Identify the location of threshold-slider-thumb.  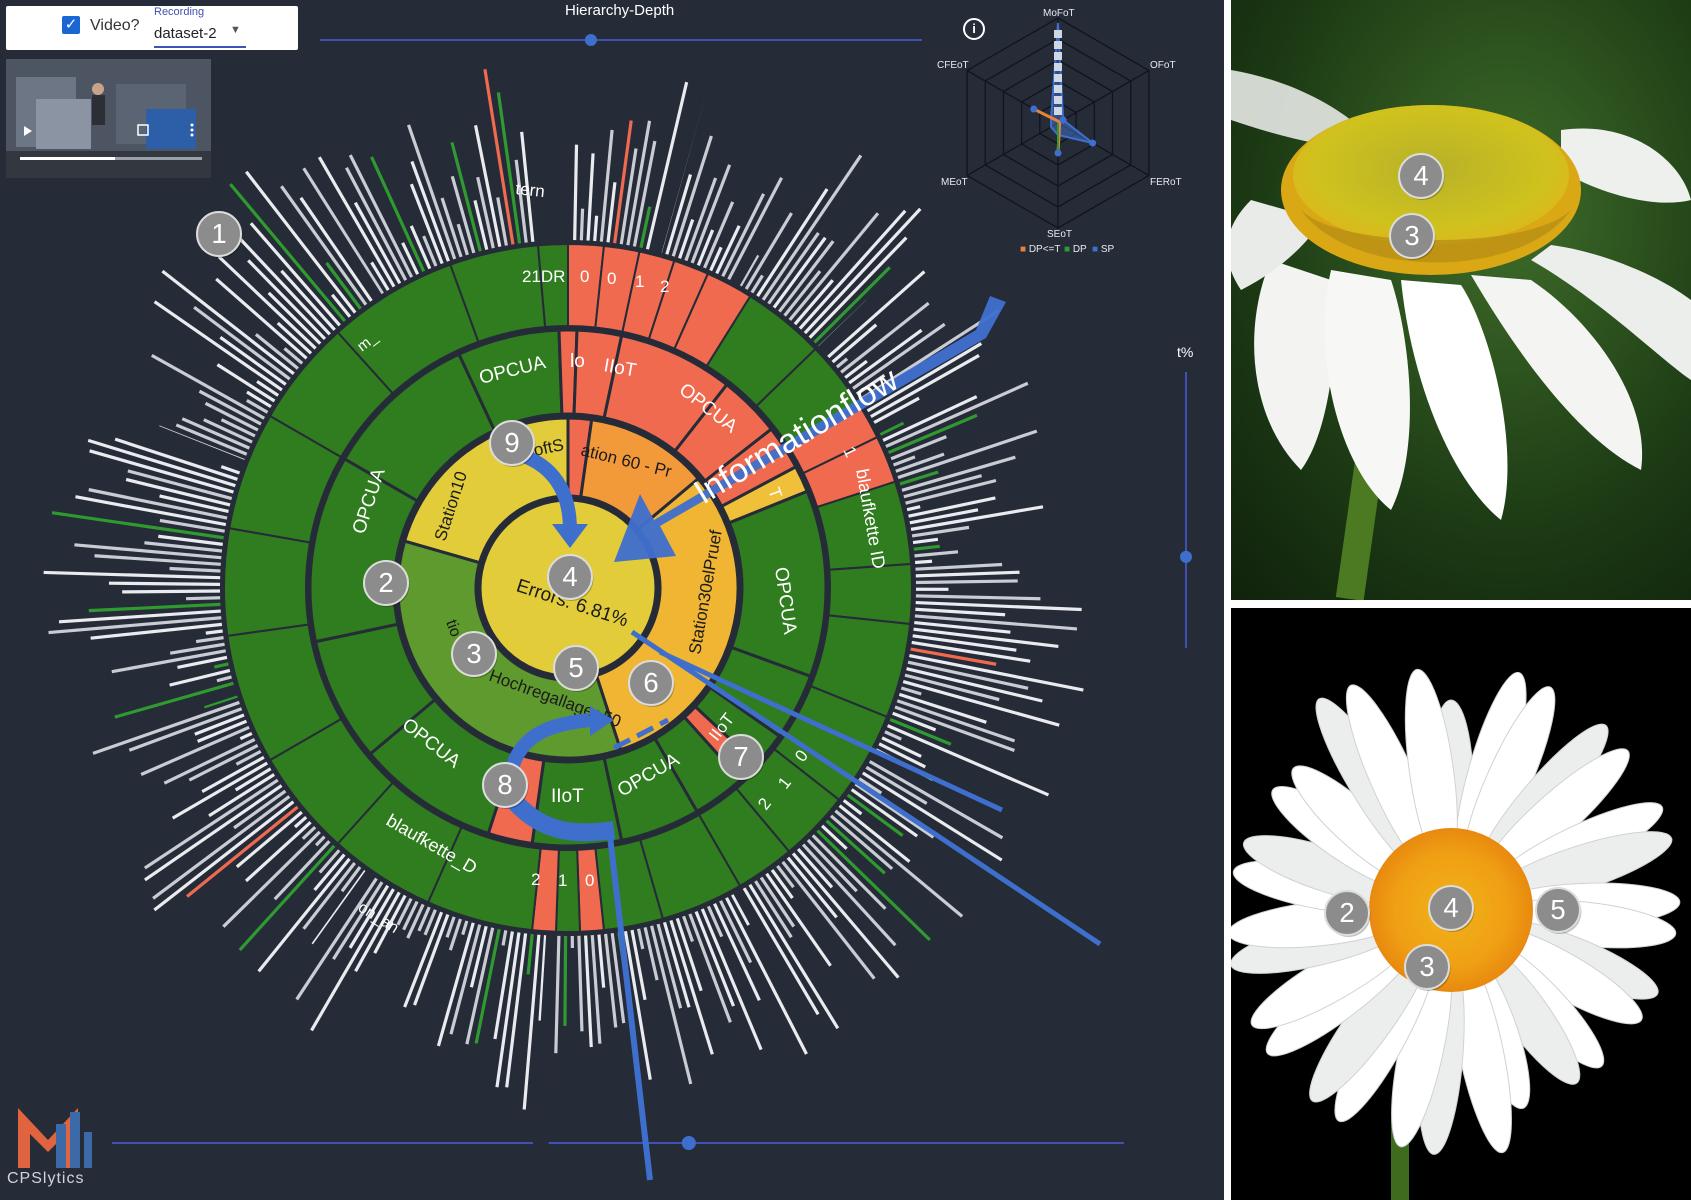
(1186, 556).